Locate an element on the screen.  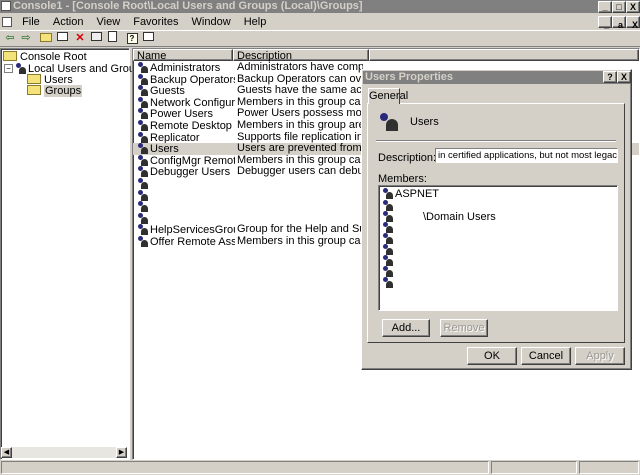
show-hide-tree-icon is located at coordinates (62, 38).